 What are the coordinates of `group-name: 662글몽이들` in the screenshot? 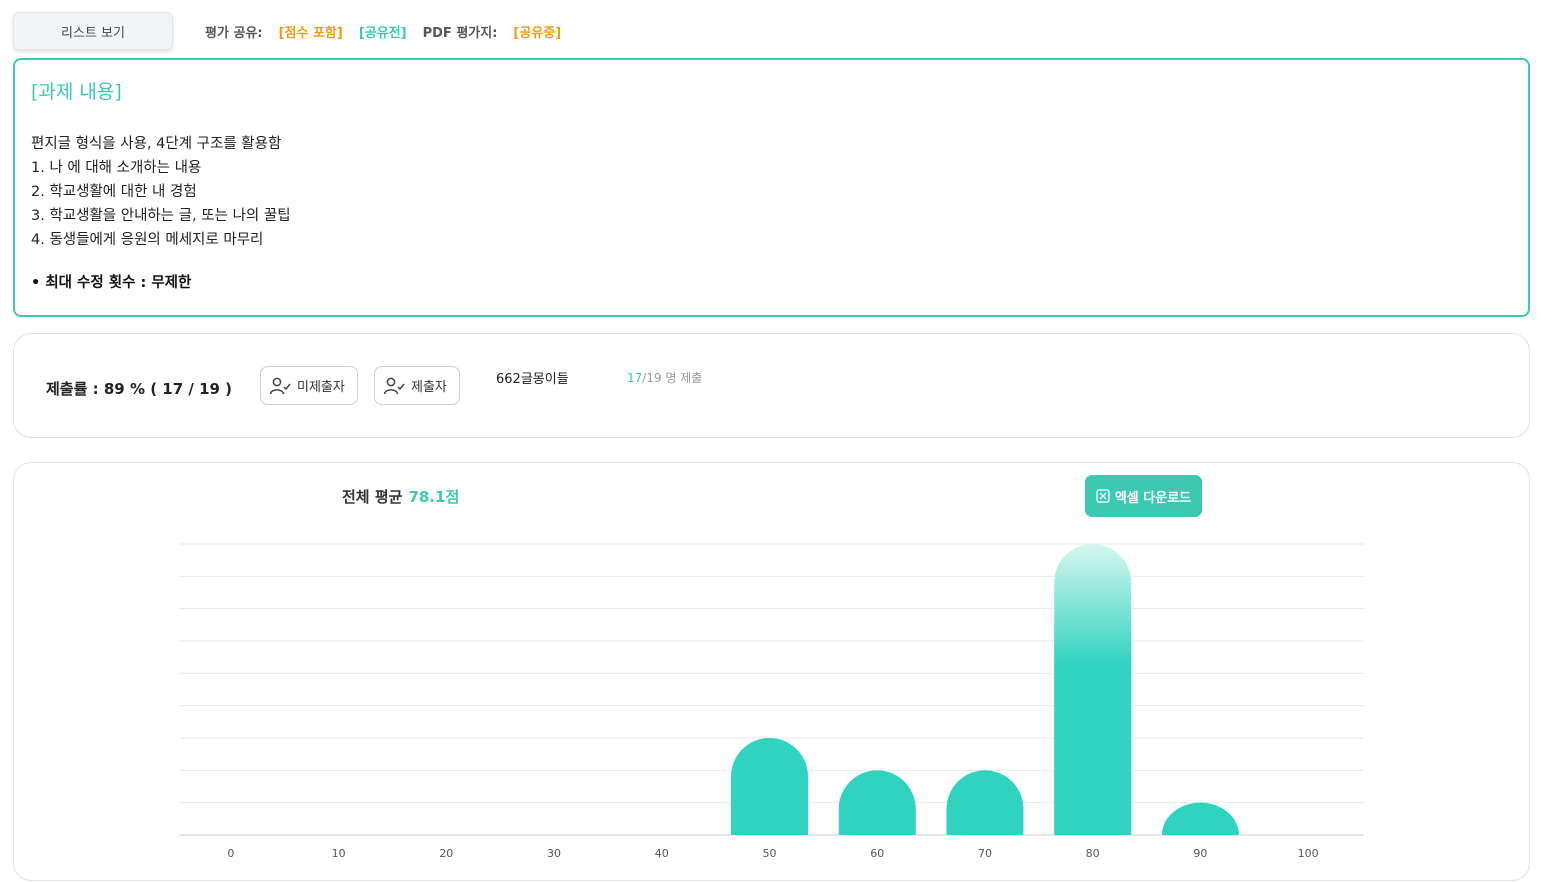 It's located at (532, 379).